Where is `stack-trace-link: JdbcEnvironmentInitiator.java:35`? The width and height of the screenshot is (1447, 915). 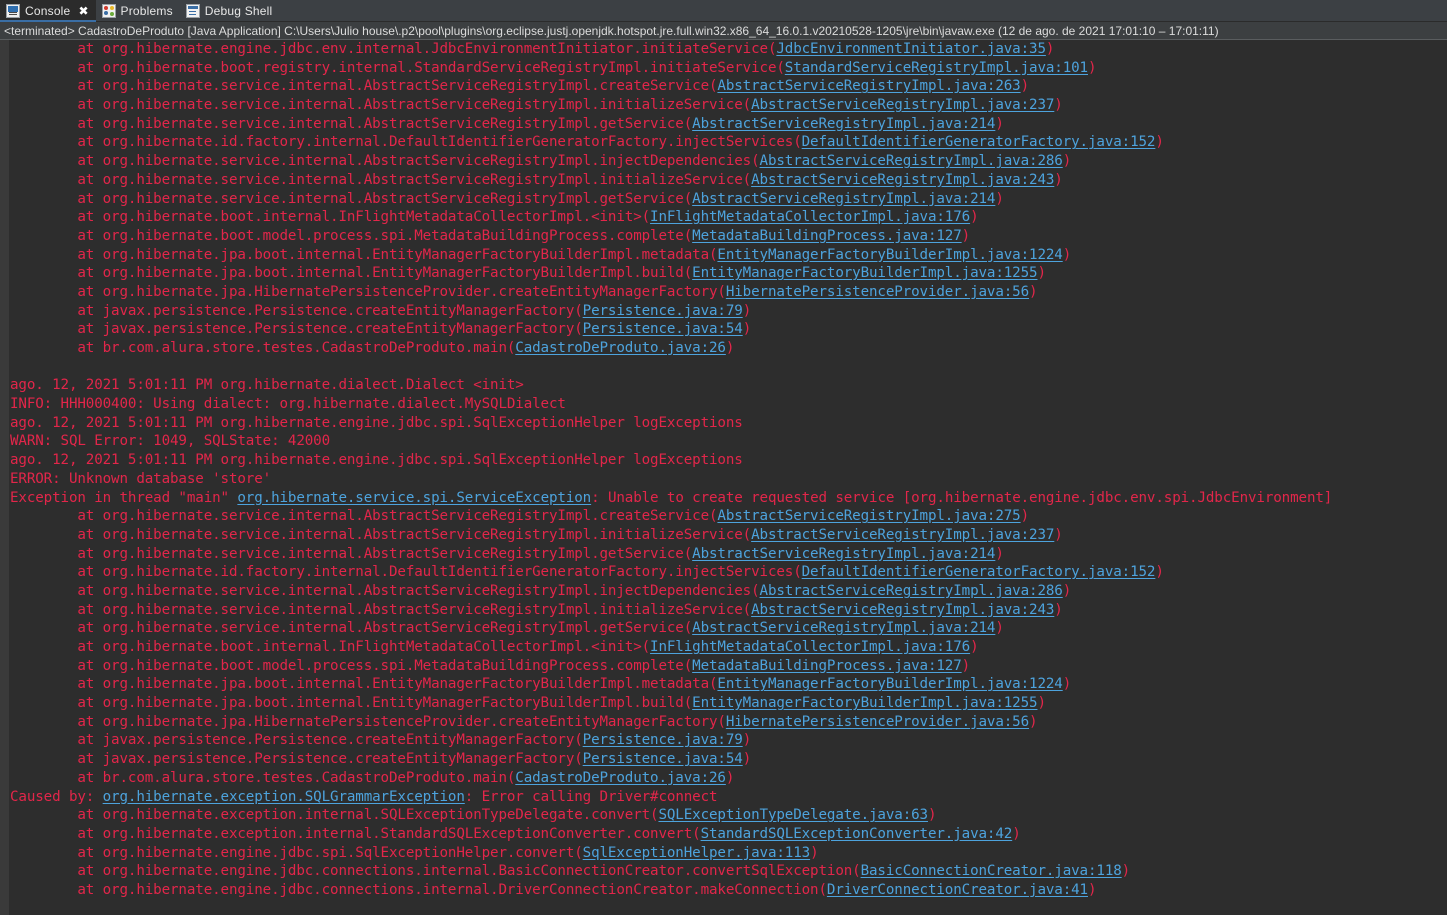
stack-trace-link: JdbcEnvironmentInitiator.java:35 is located at coordinates (911, 49).